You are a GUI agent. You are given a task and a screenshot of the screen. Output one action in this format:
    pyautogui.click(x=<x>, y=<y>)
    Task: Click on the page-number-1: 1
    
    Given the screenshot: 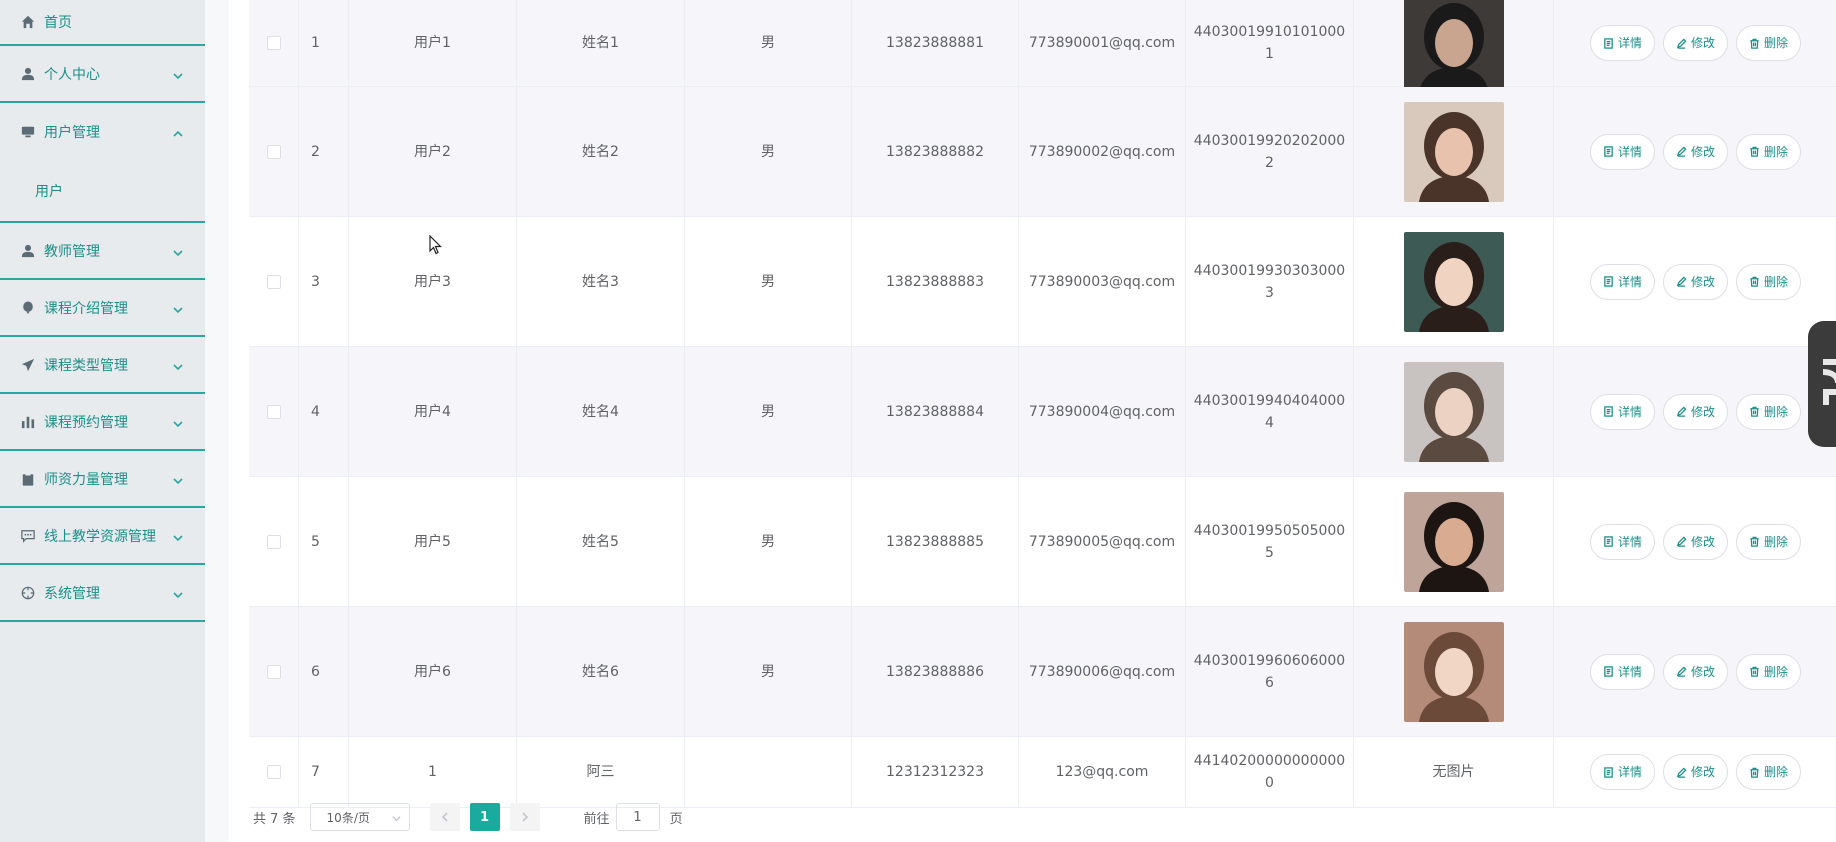 What is the action you would take?
    pyautogui.click(x=484, y=817)
    